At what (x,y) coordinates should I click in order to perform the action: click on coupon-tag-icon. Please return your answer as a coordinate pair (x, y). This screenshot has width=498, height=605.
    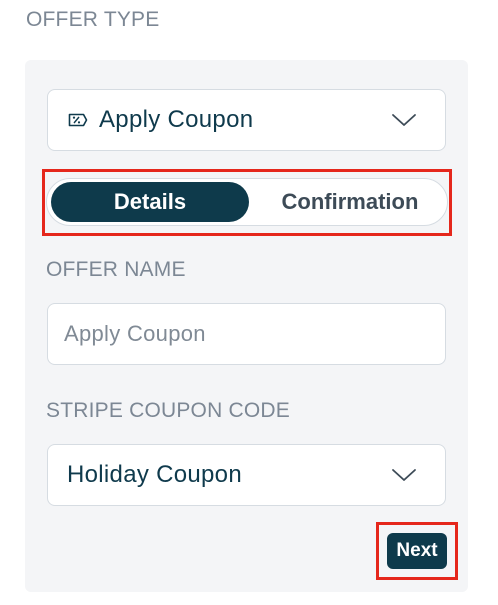
    Looking at the image, I should click on (78, 120).